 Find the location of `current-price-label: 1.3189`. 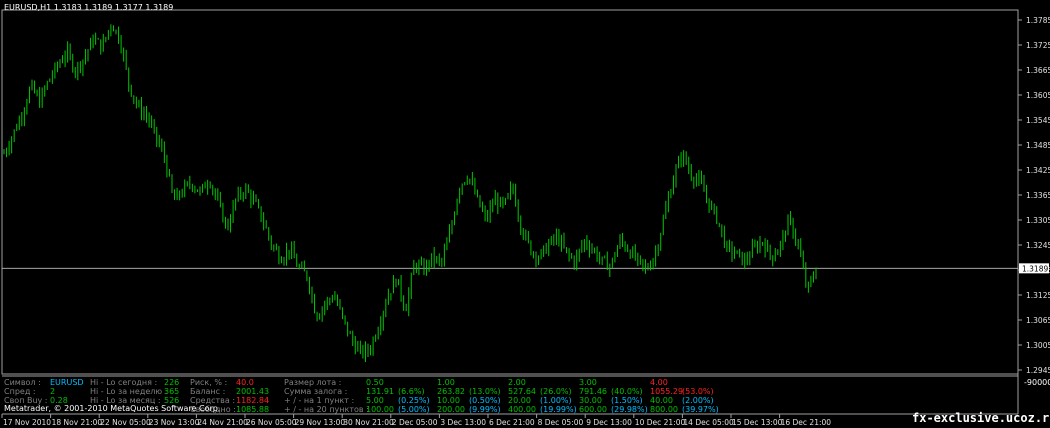

current-price-label: 1.3189 is located at coordinates (1035, 268).